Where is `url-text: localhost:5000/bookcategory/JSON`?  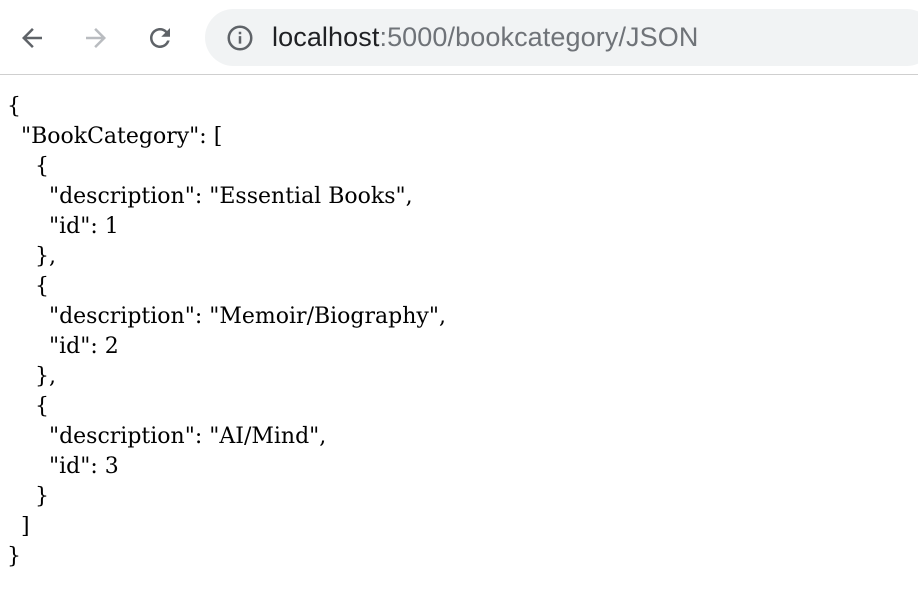
url-text: localhost:5000/bookcategory/JSON is located at coordinates (485, 37).